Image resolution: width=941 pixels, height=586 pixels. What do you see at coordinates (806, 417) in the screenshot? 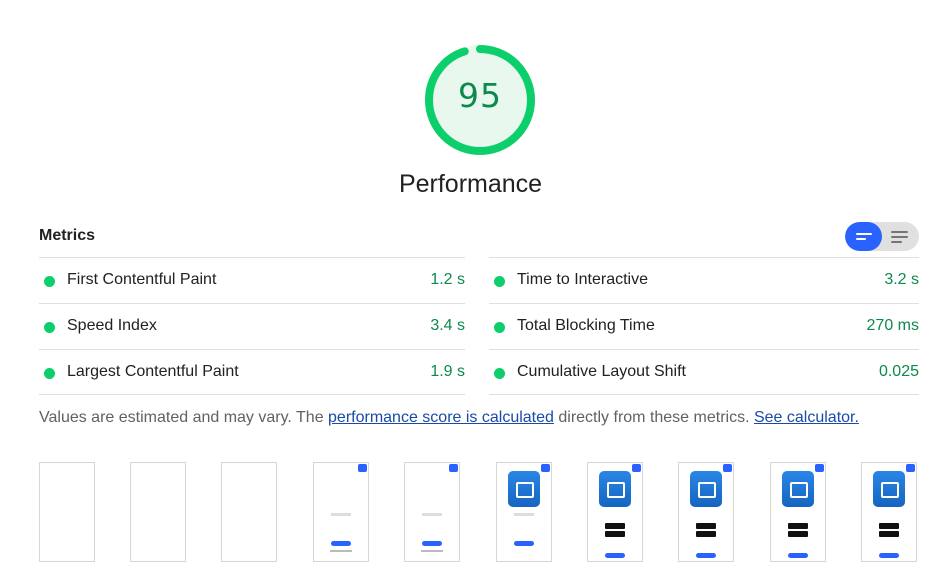
I see `see-calculator-link: See calculator.` at bounding box center [806, 417].